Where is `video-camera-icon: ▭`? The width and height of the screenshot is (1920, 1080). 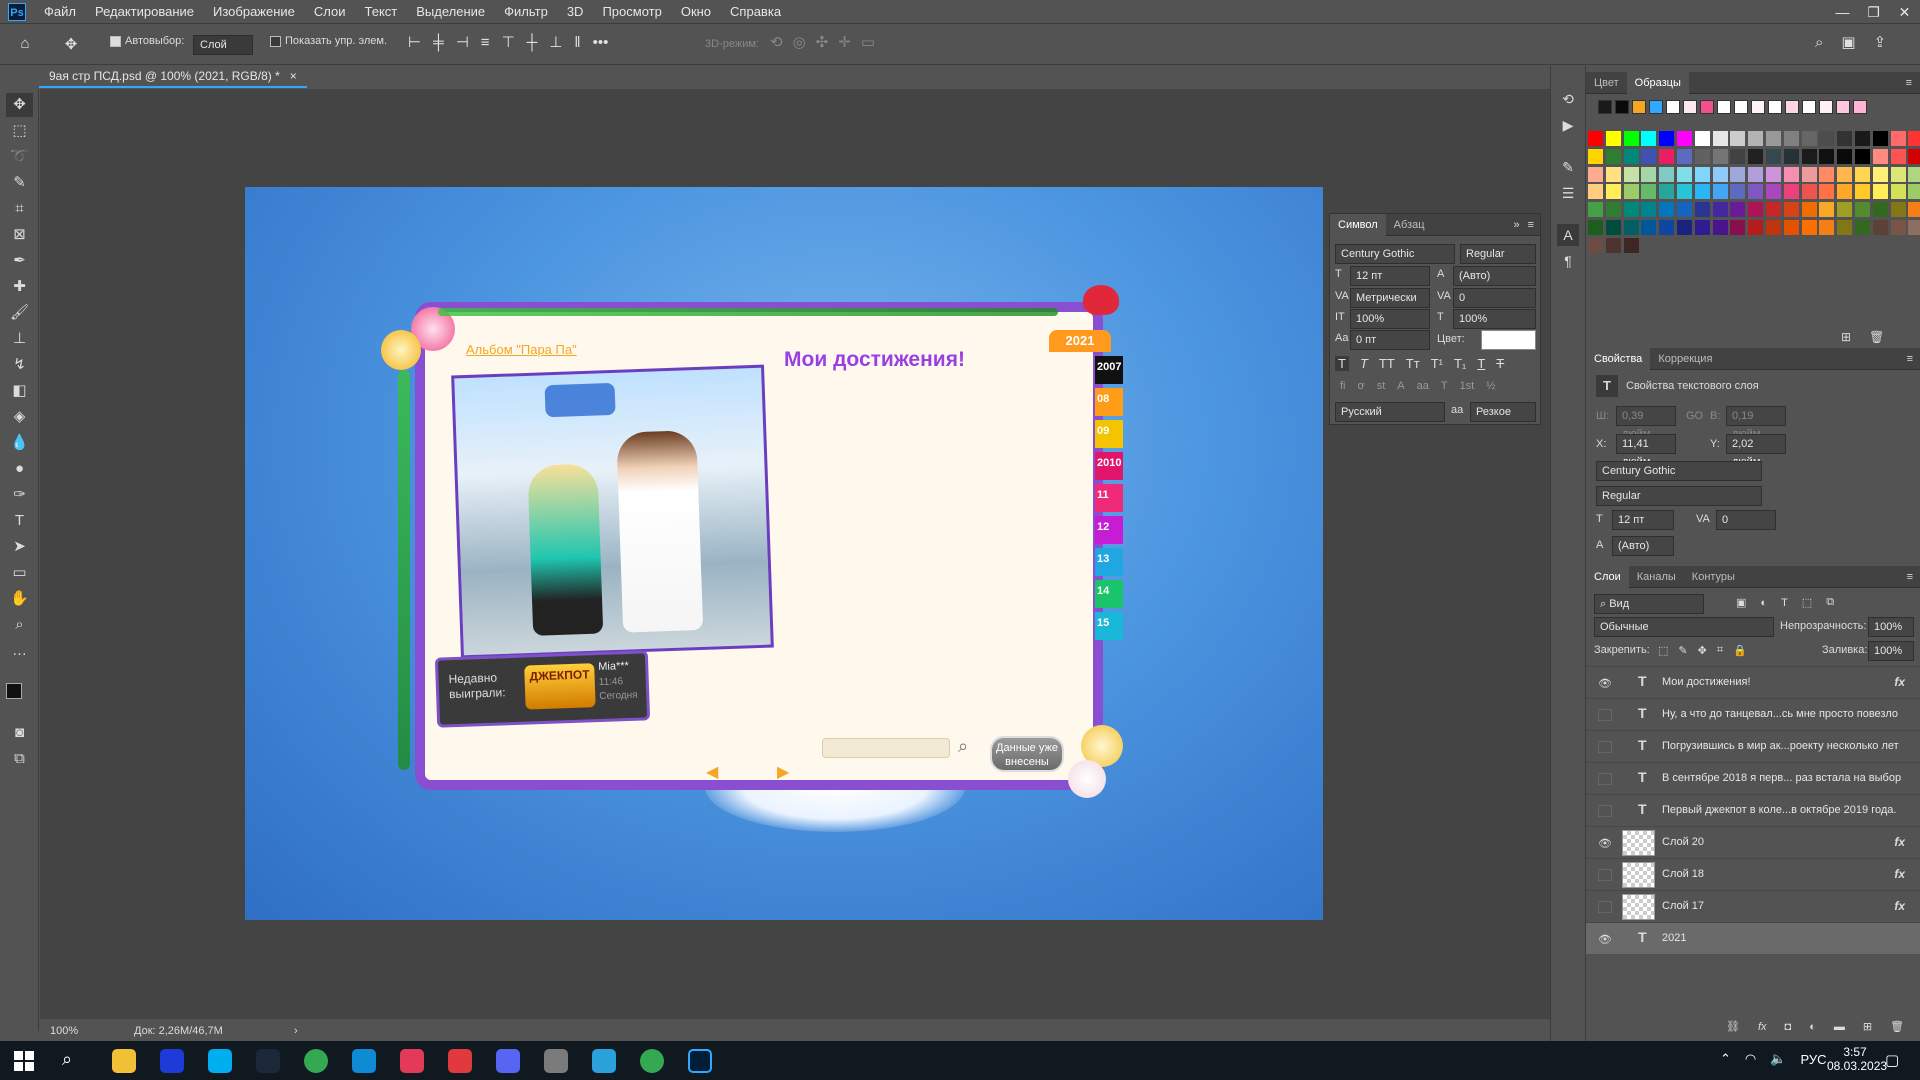 video-camera-icon: ▭ is located at coordinates (868, 42).